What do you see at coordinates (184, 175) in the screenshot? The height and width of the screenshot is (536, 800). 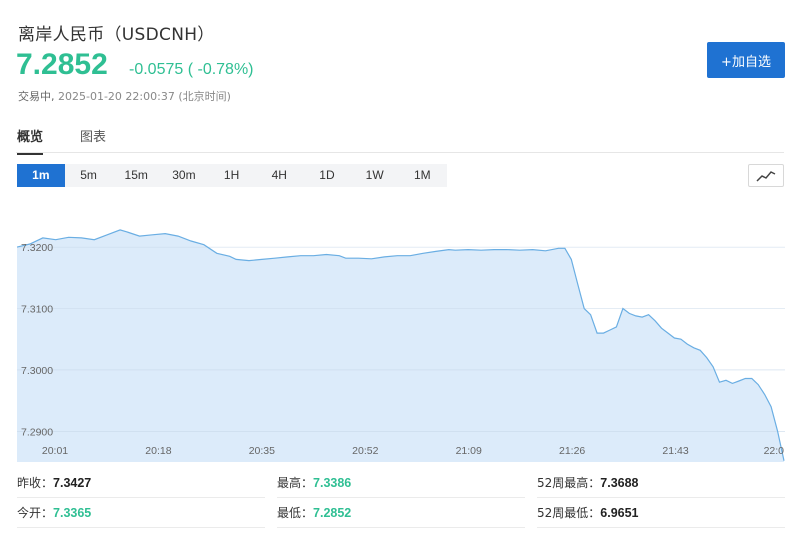 I see `interval-30m: 30m` at bounding box center [184, 175].